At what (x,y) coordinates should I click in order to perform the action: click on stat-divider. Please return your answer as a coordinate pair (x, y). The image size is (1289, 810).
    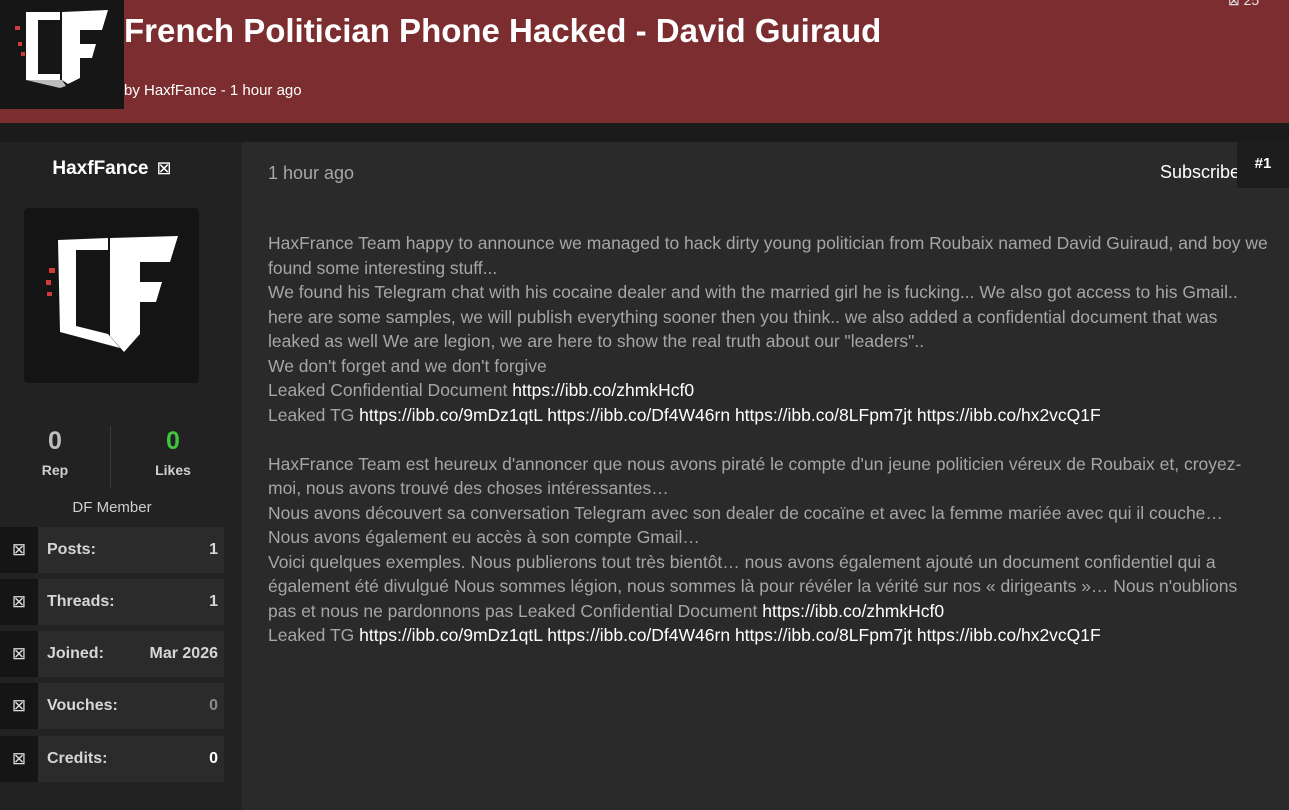
    Looking at the image, I should click on (110, 457).